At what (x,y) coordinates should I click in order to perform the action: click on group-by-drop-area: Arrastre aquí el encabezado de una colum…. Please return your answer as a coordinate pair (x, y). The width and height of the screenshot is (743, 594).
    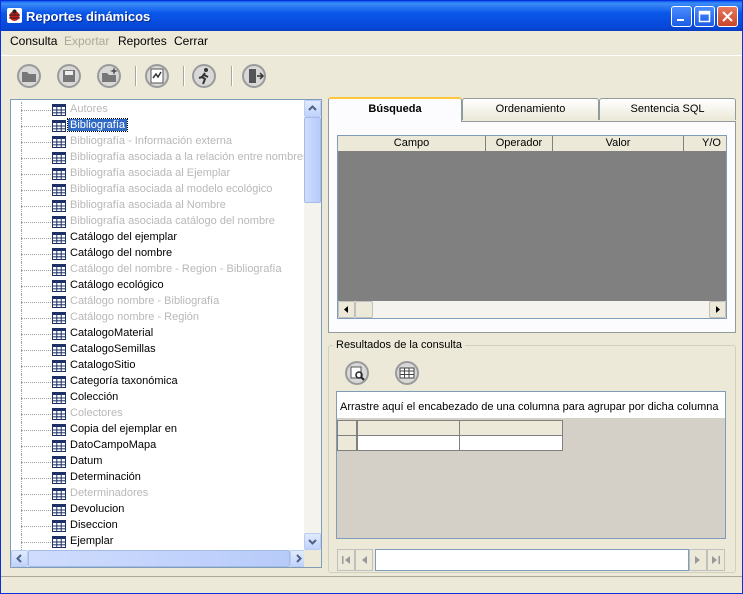
    Looking at the image, I should click on (531, 405).